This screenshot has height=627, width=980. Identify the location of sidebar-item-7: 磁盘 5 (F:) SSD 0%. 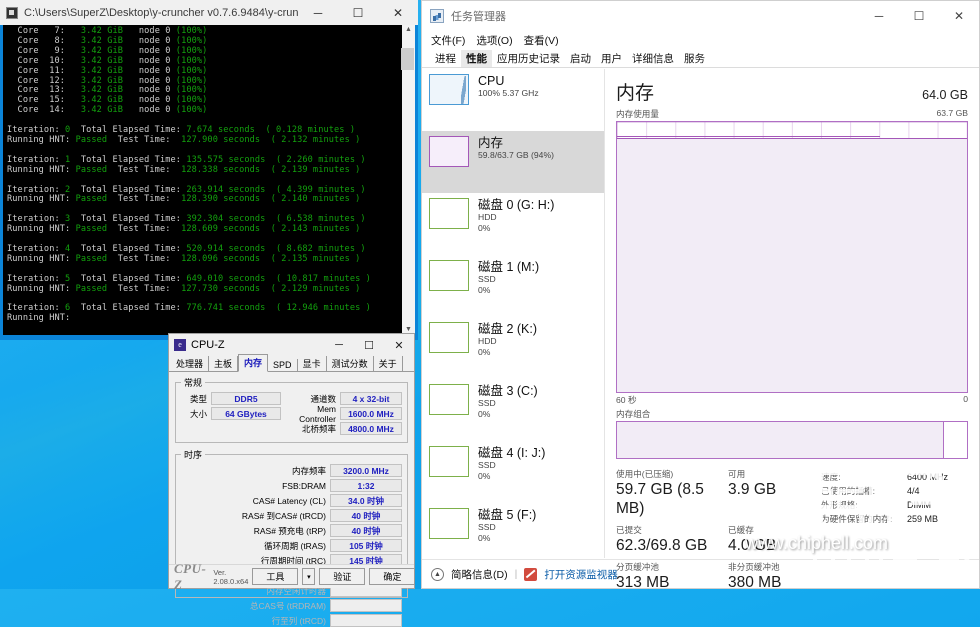
(513, 530).